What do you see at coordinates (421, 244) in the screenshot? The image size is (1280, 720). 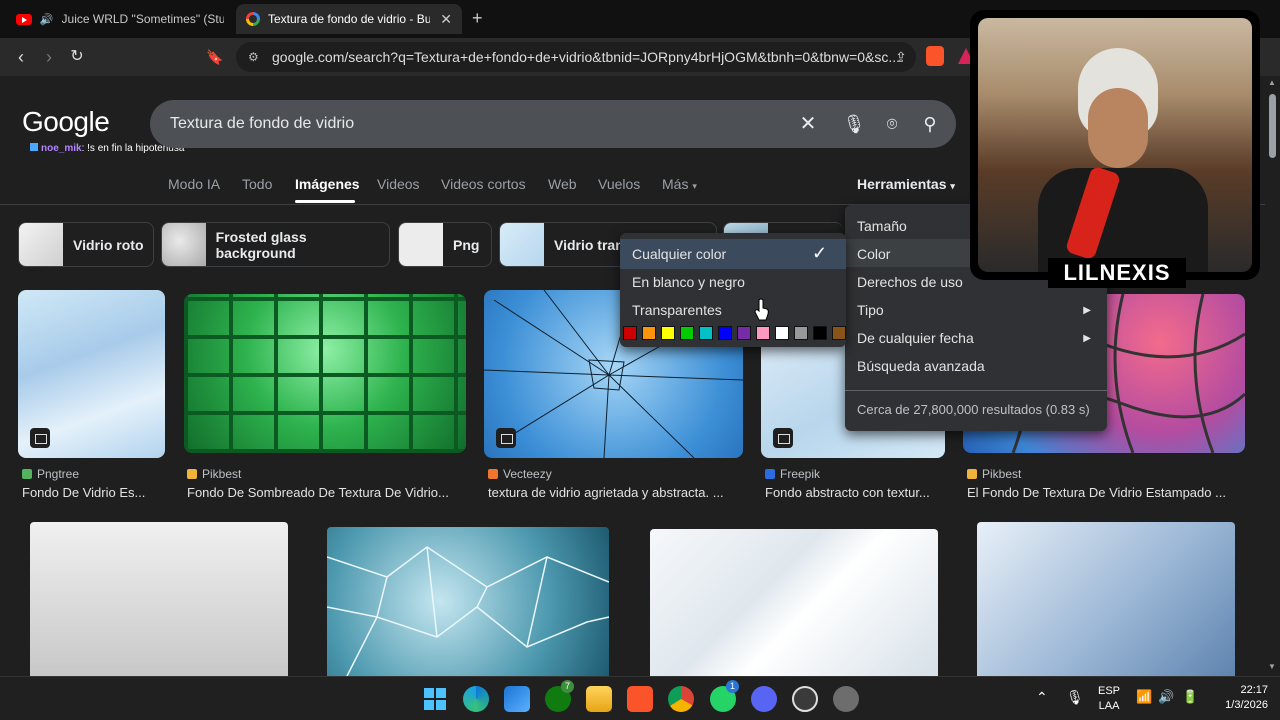 I see `chip-thumbnail` at bounding box center [421, 244].